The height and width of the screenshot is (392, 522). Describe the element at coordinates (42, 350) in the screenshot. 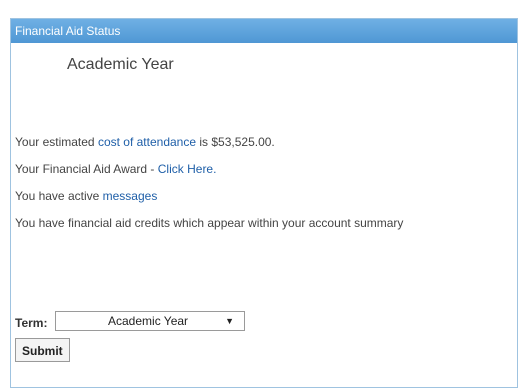

I see `submit-button: Submit` at that location.